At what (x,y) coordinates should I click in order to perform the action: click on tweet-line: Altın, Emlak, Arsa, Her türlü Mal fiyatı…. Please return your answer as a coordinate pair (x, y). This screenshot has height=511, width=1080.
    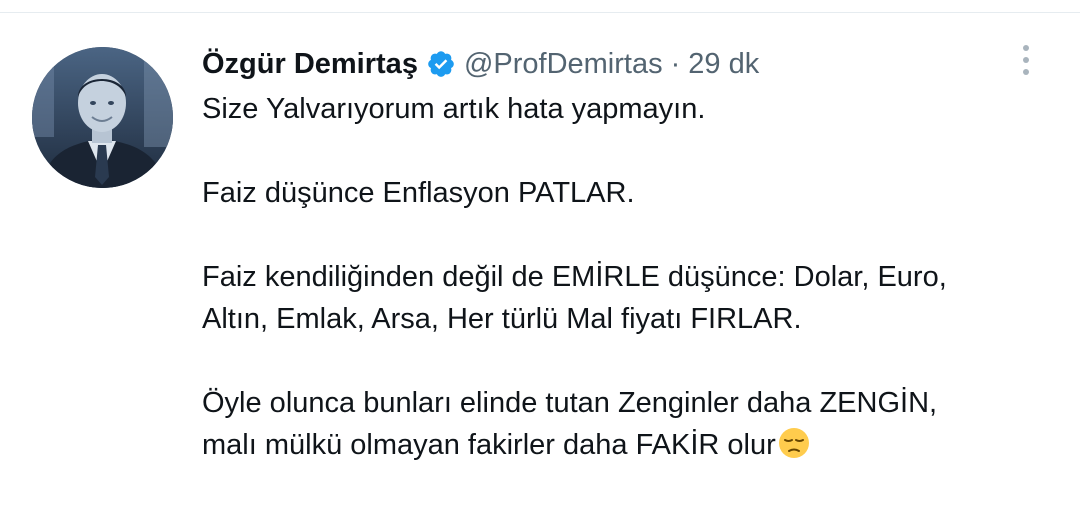
    Looking at the image, I should click on (502, 319).